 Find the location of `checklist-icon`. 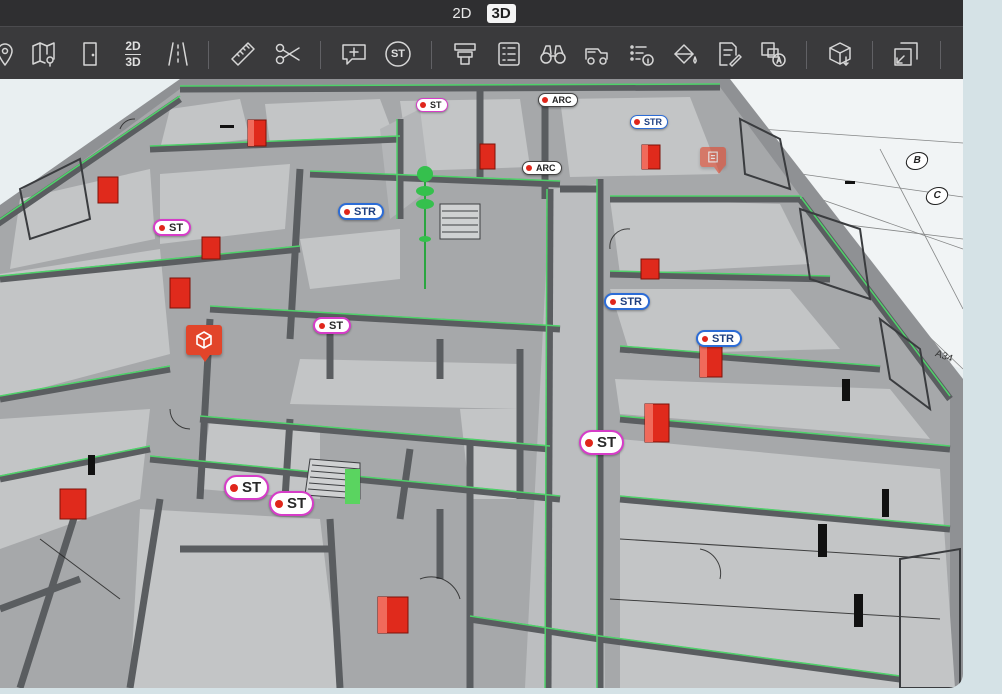

checklist-icon is located at coordinates (509, 54).